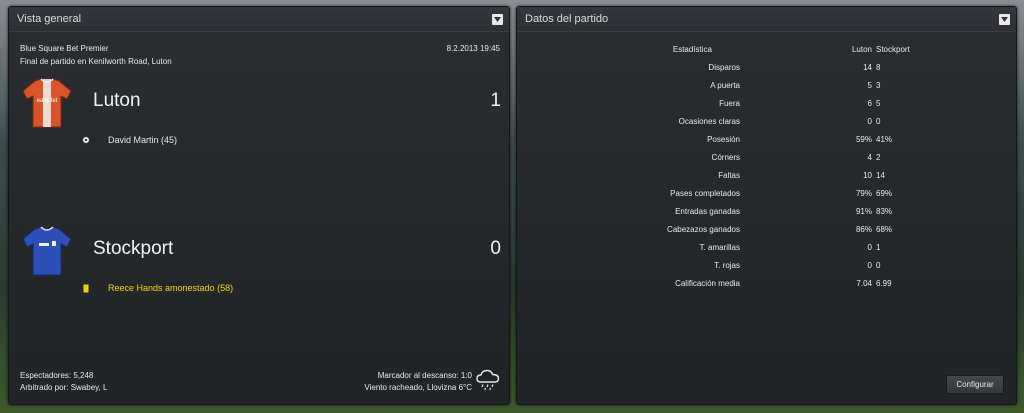  What do you see at coordinates (707, 283) in the screenshot?
I see `stat-label: Calificación media` at bounding box center [707, 283].